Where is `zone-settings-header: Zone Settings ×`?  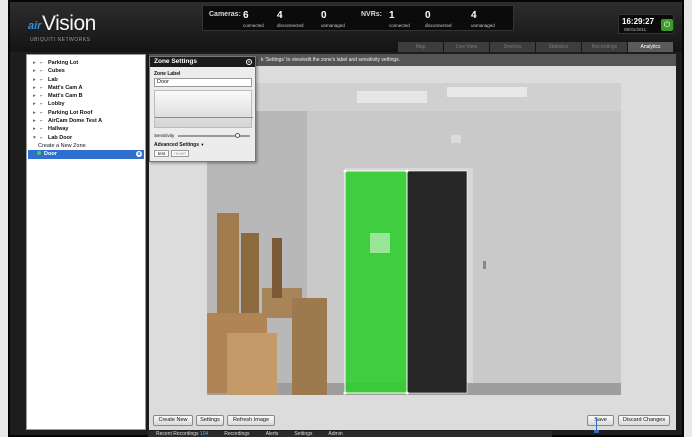
zone-settings-header: Zone Settings × is located at coordinates (202, 62).